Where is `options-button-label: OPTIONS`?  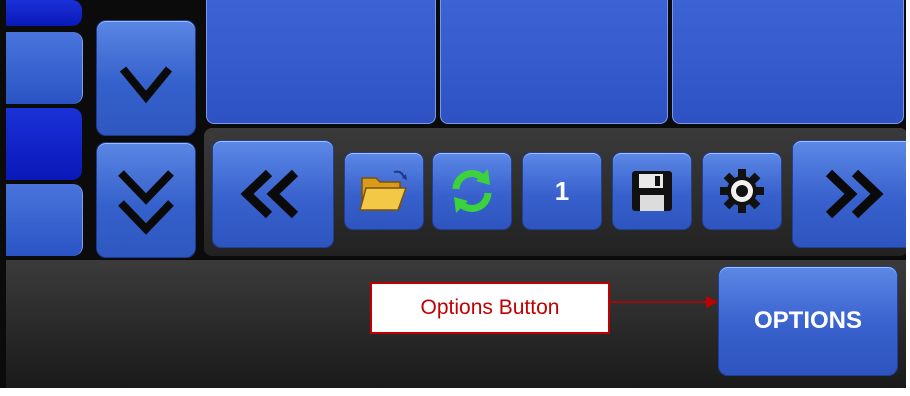 options-button-label: OPTIONS is located at coordinates (807, 320).